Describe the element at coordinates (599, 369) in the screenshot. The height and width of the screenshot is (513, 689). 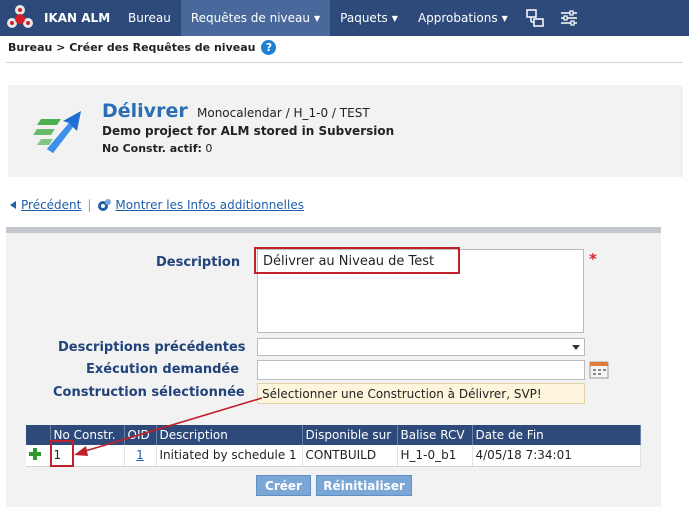
I see `calendar-icon` at that location.